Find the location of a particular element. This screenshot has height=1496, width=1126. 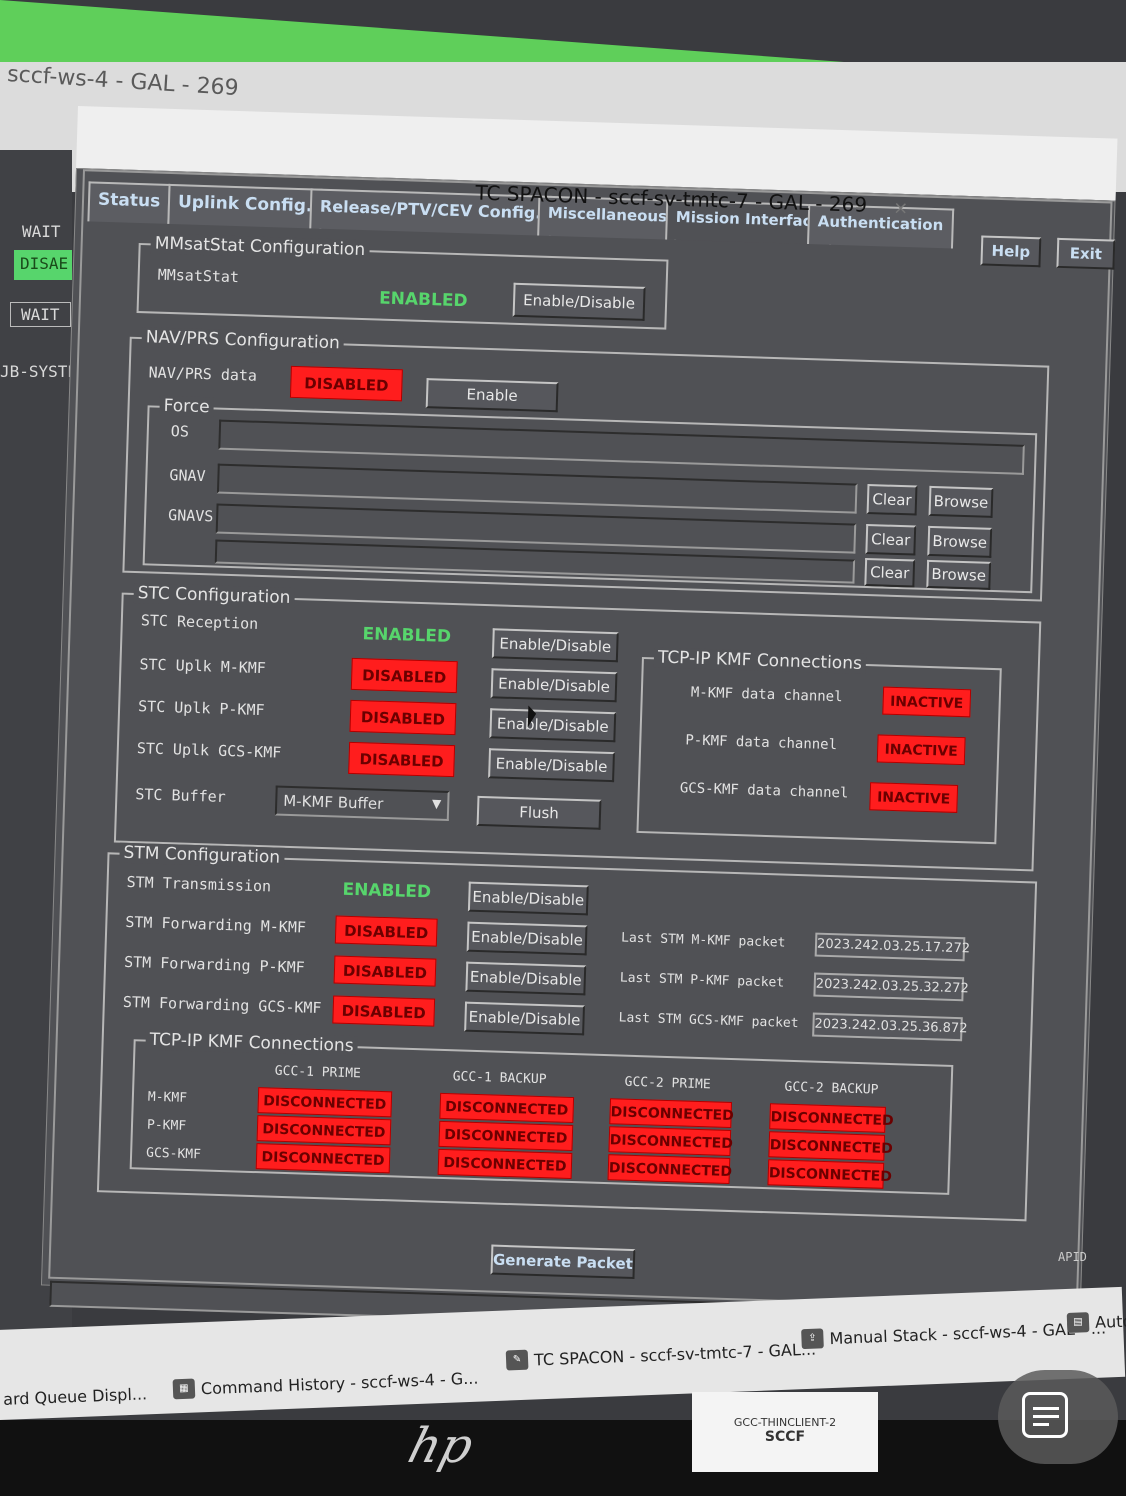

navprs-legend: NAV/PRS Configuration is located at coordinates (243, 340).